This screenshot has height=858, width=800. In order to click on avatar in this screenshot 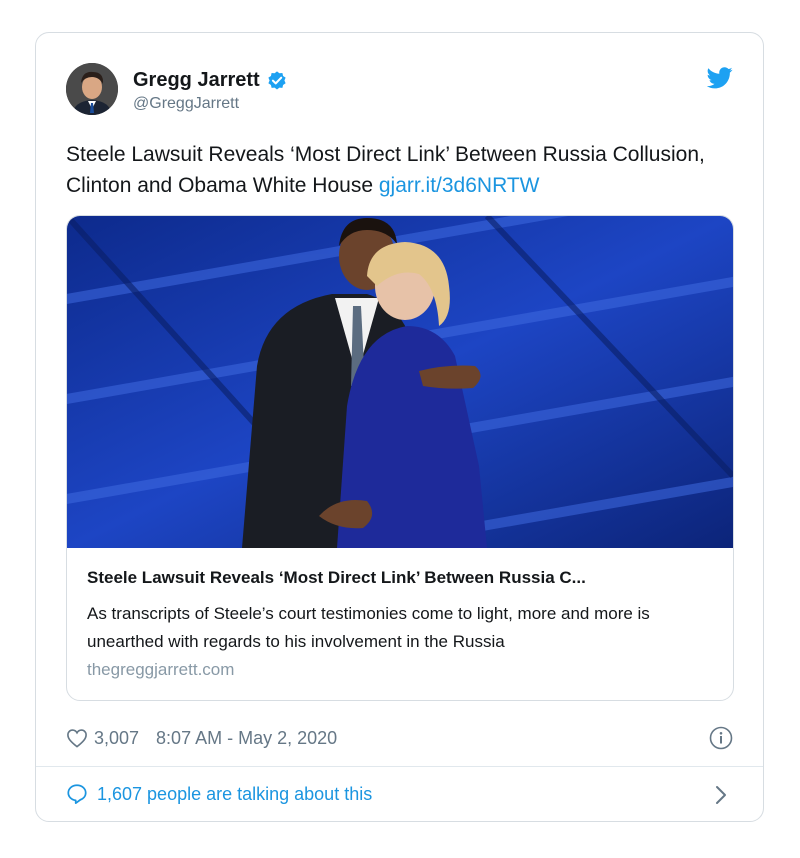, I will do `click(92, 89)`.